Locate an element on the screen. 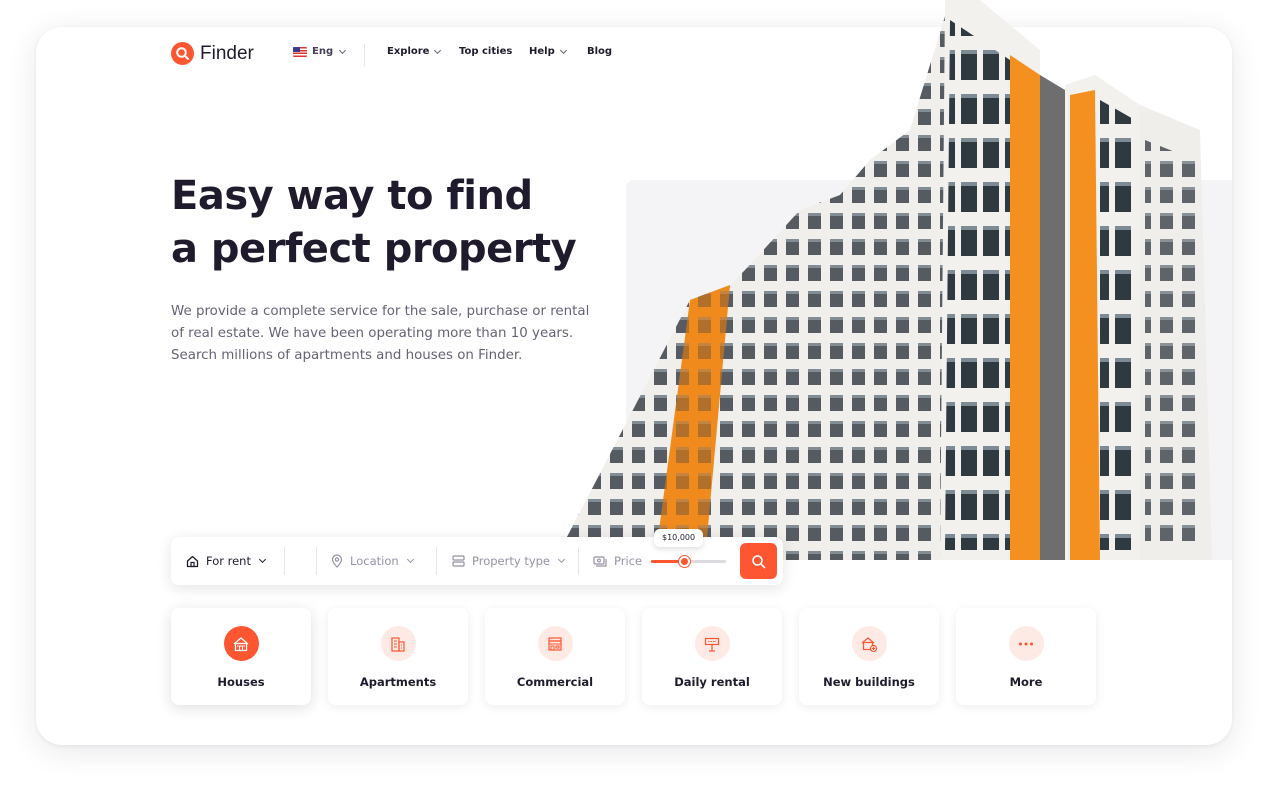 This screenshot has width=1266, height=788. category-label: New buildings is located at coordinates (869, 682).